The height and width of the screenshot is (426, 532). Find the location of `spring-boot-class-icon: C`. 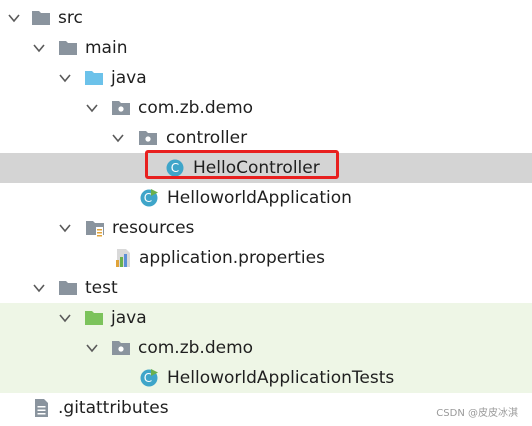

spring-boot-class-icon: C is located at coordinates (149, 198).